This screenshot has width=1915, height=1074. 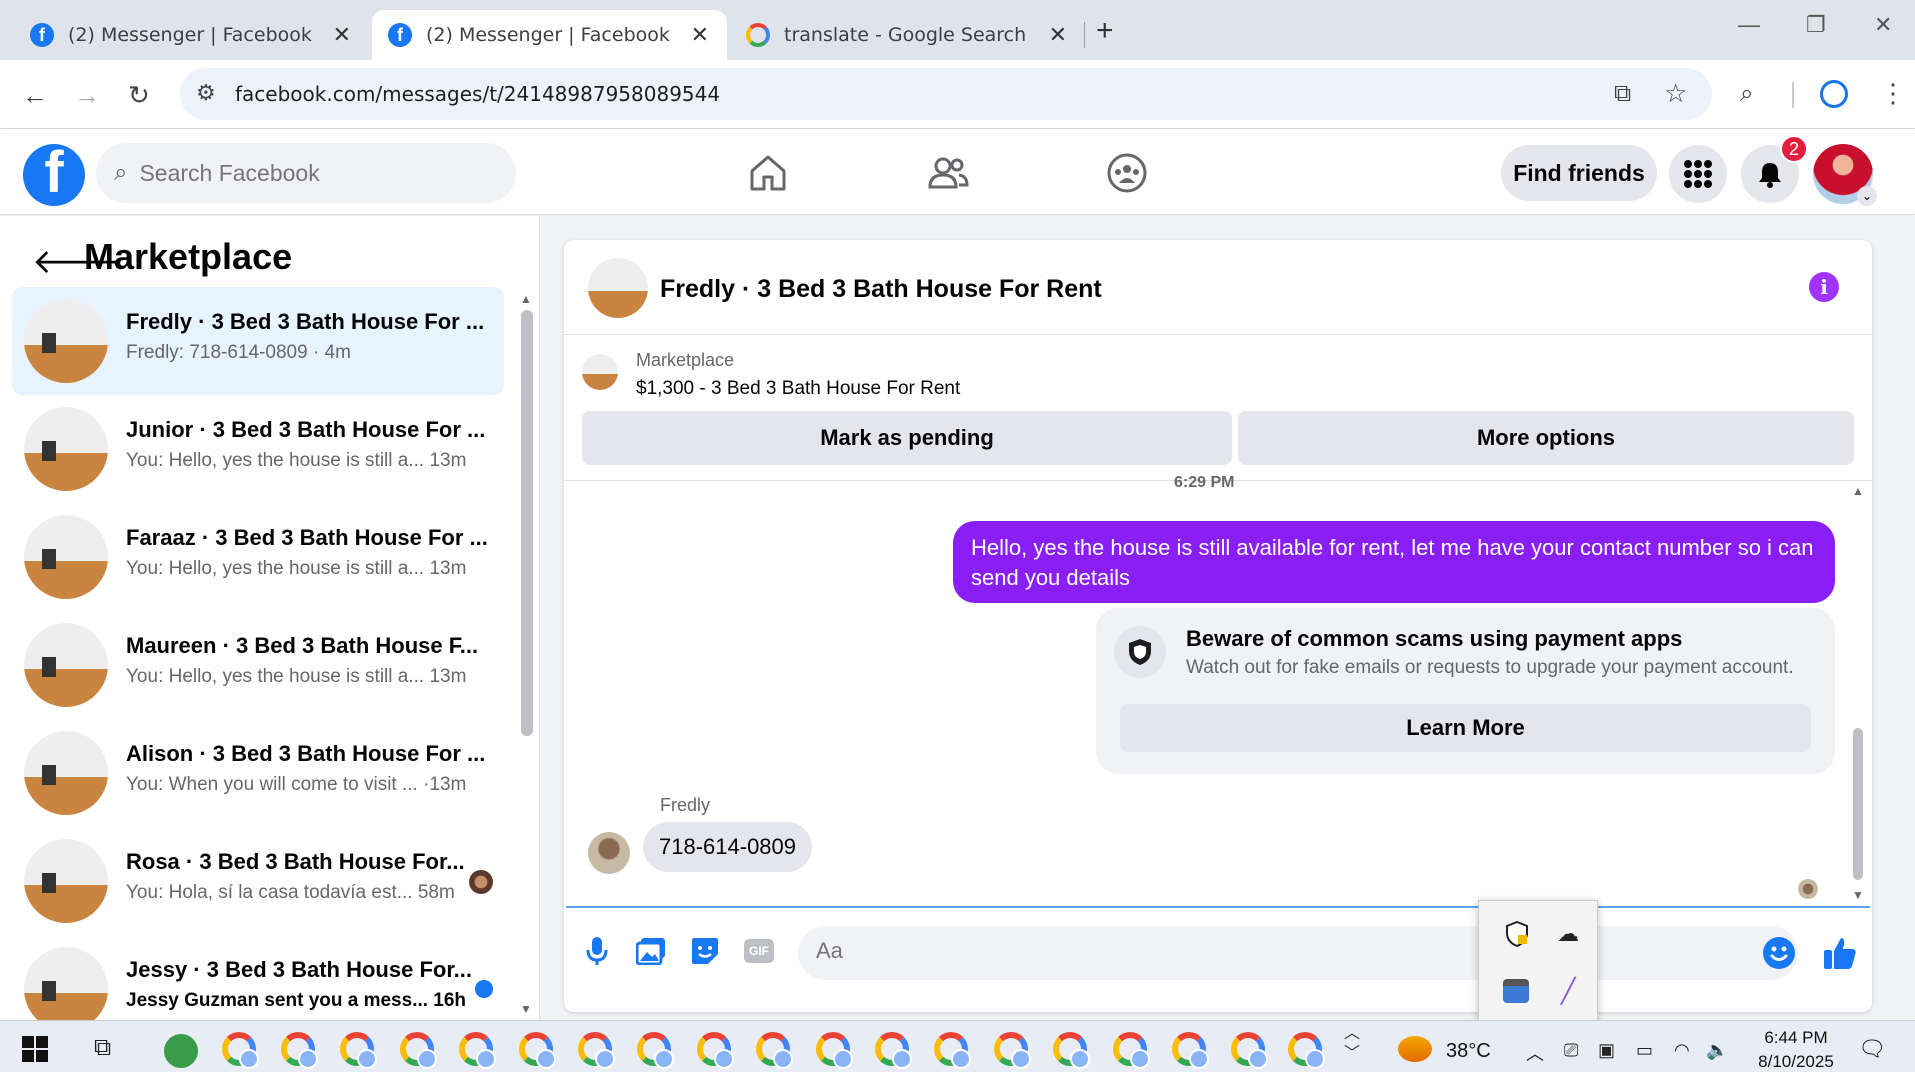 What do you see at coordinates (1749, 25) in the screenshot?
I see `minimize-icon: —` at bounding box center [1749, 25].